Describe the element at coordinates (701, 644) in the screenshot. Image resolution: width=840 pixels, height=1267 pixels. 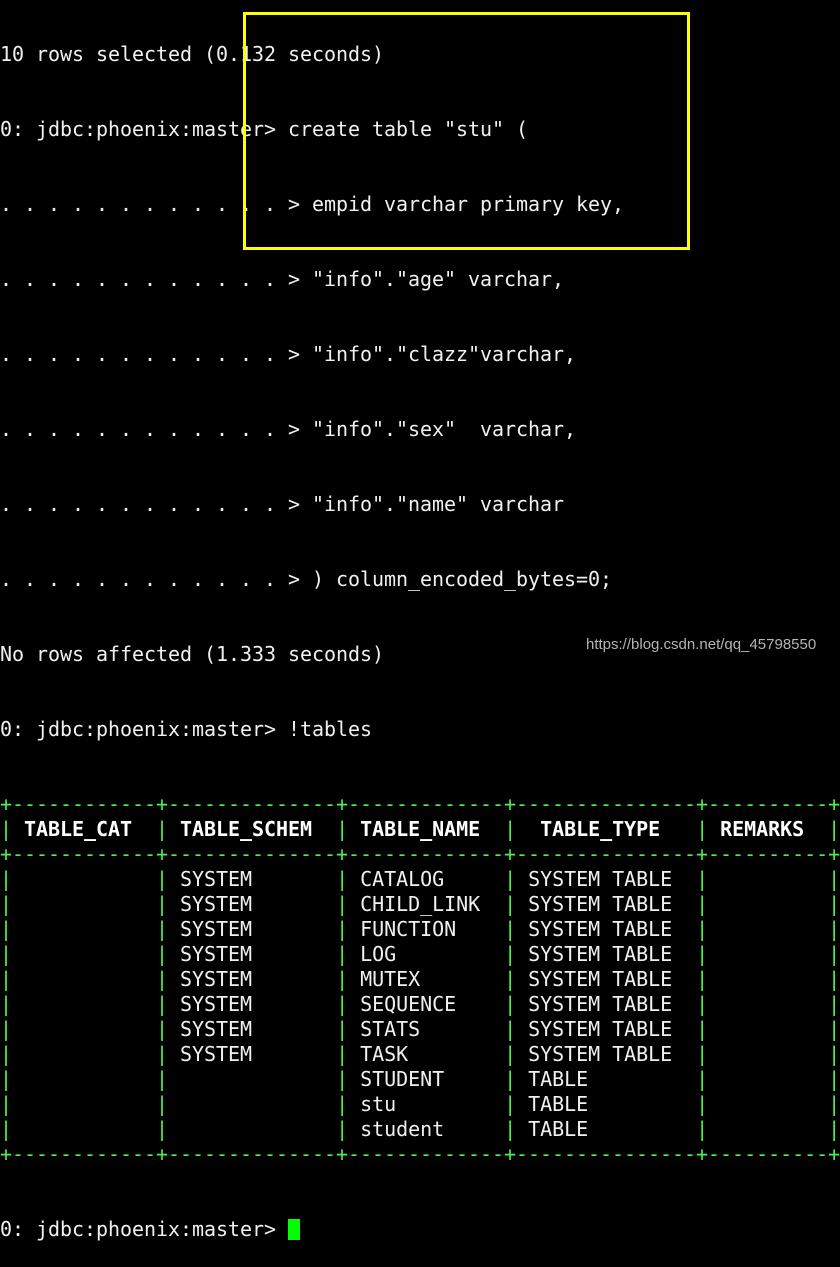
I see `watermark: https://blog.csdn.net/qq_45798550` at that location.